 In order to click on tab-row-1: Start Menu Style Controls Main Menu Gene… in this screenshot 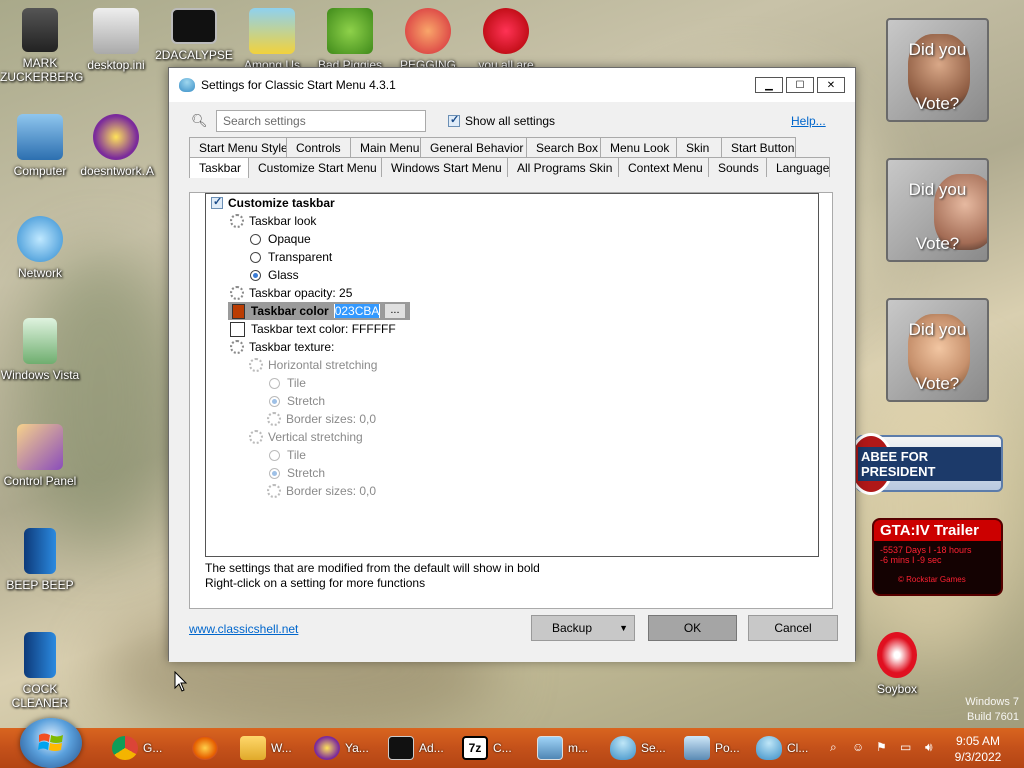, I will do `click(492, 147)`.